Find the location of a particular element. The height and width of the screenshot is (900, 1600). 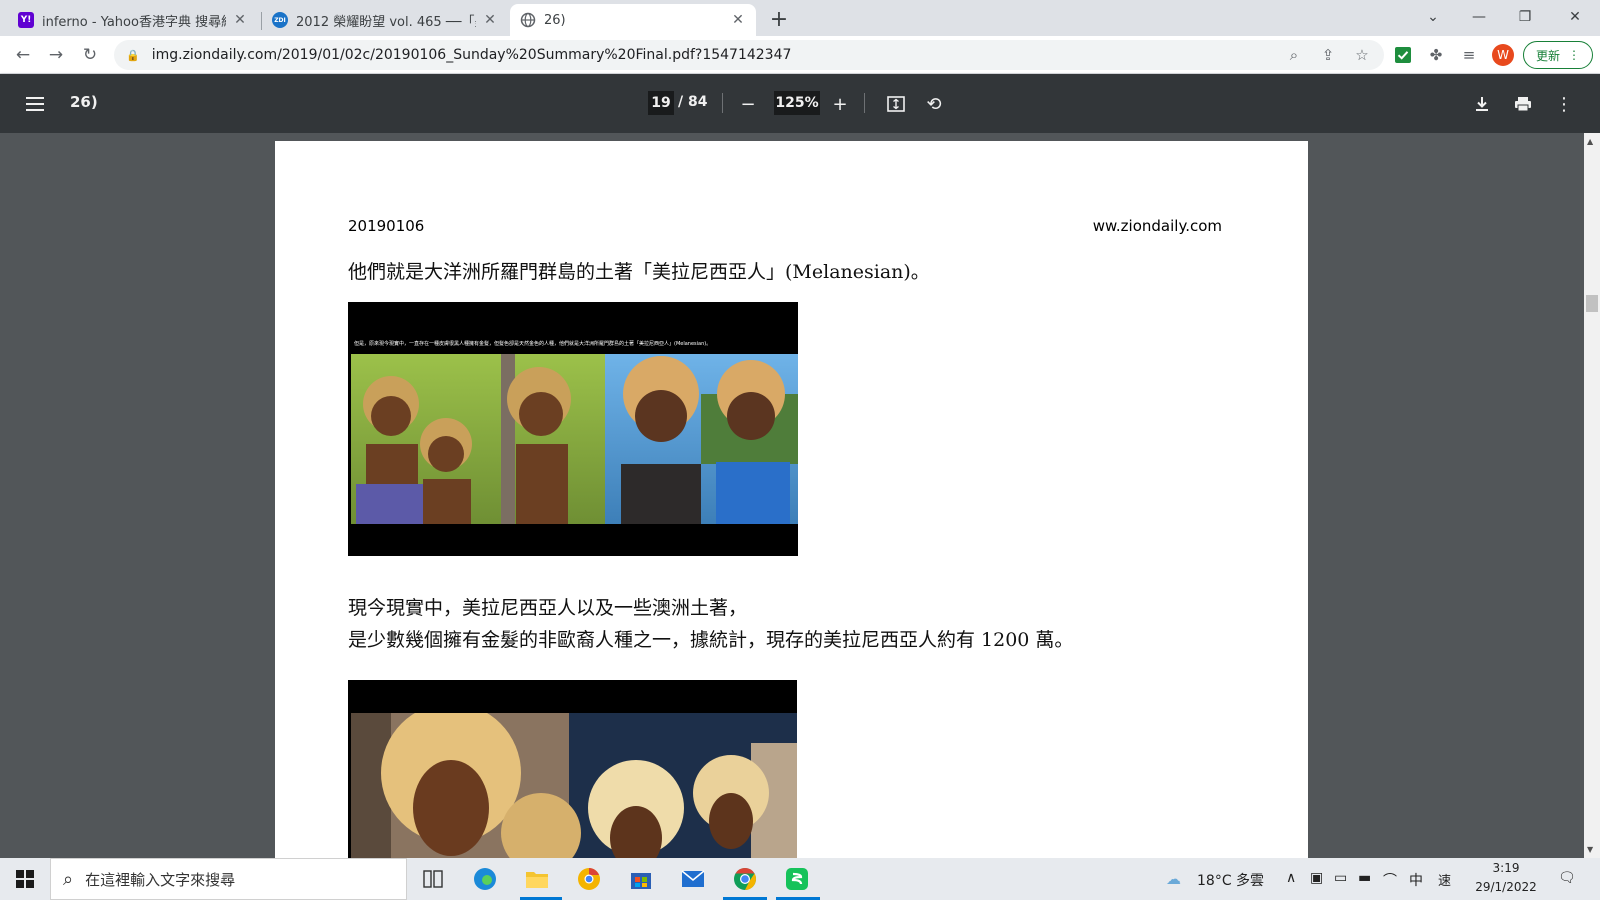

print-icon is located at coordinates (1523, 104).